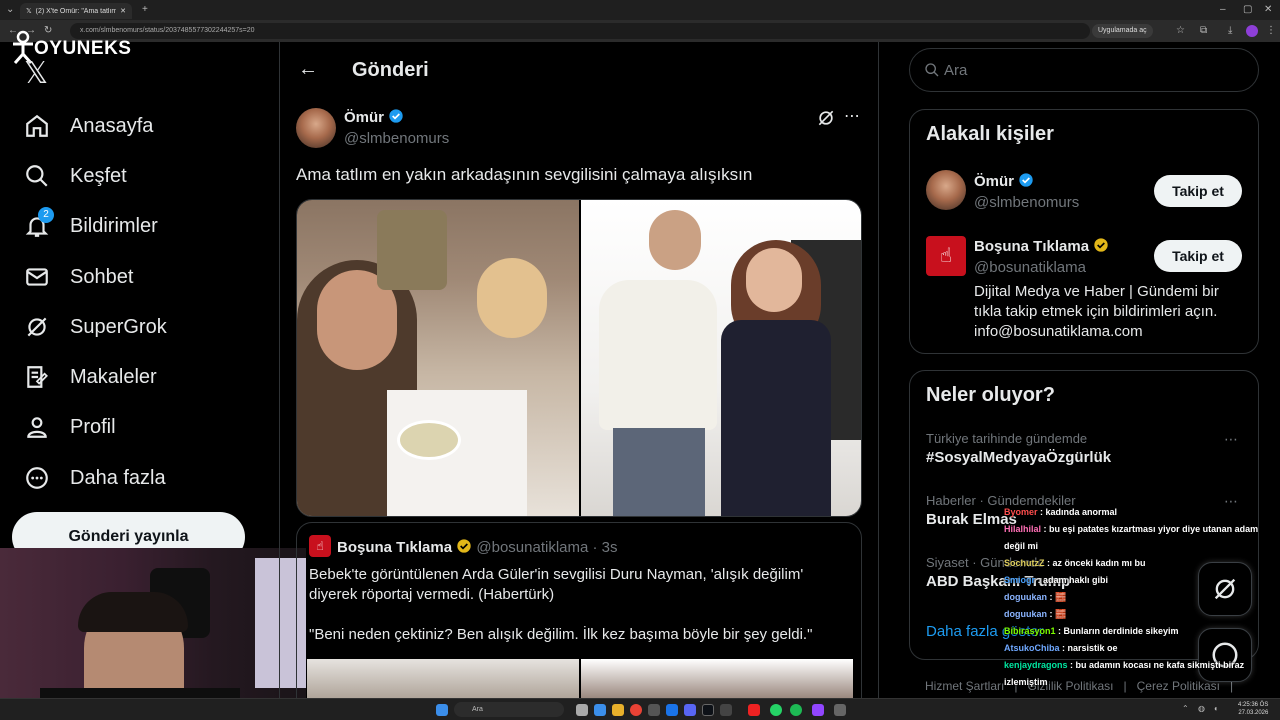 Image resolution: width=1280 pixels, height=720 pixels. I want to click on quote-author-row: Boşuna Tıklama @bosunatiklama · 3s, so click(477, 547).